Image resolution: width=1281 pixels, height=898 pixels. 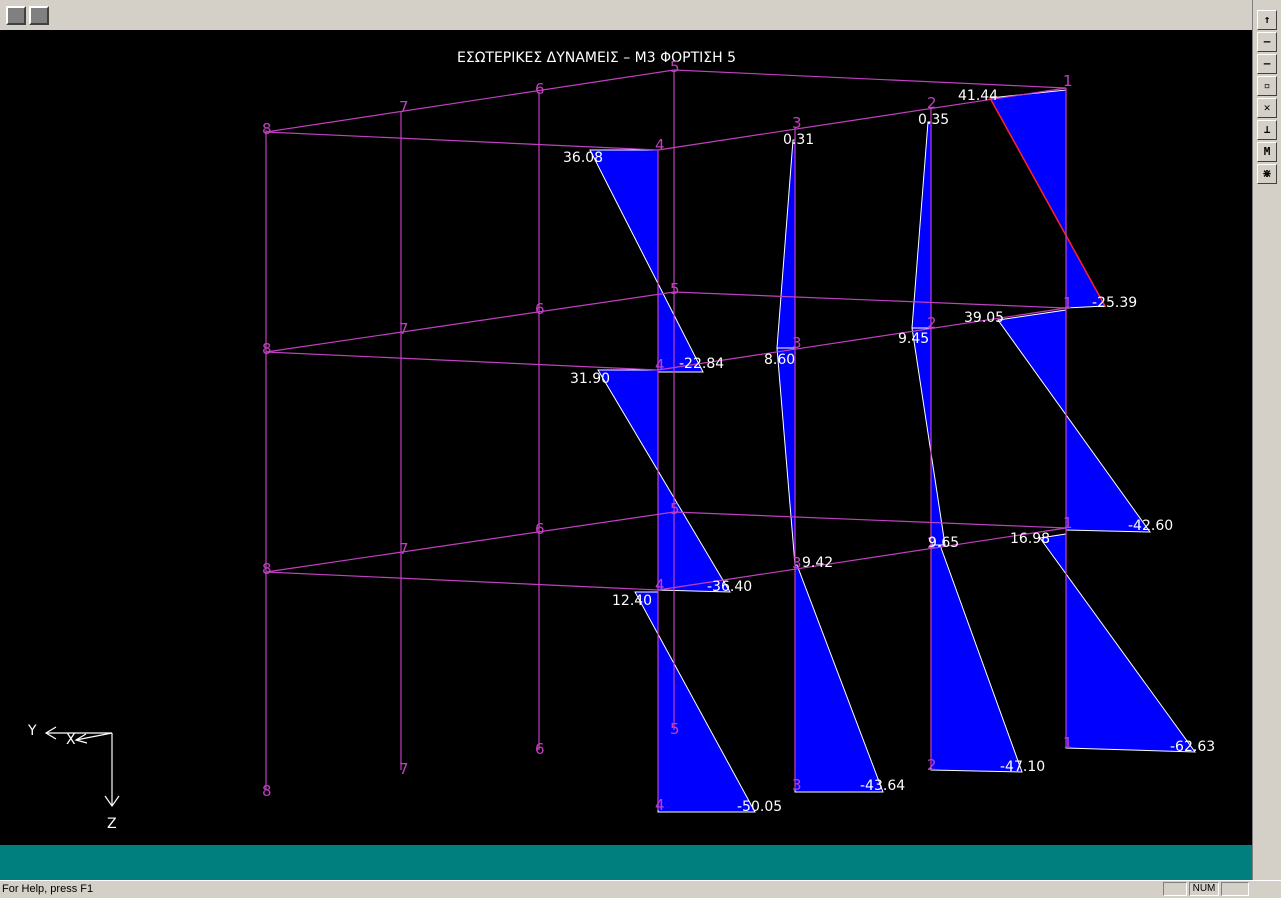 I want to click on moment-value: 39.05, so click(x=984, y=318).